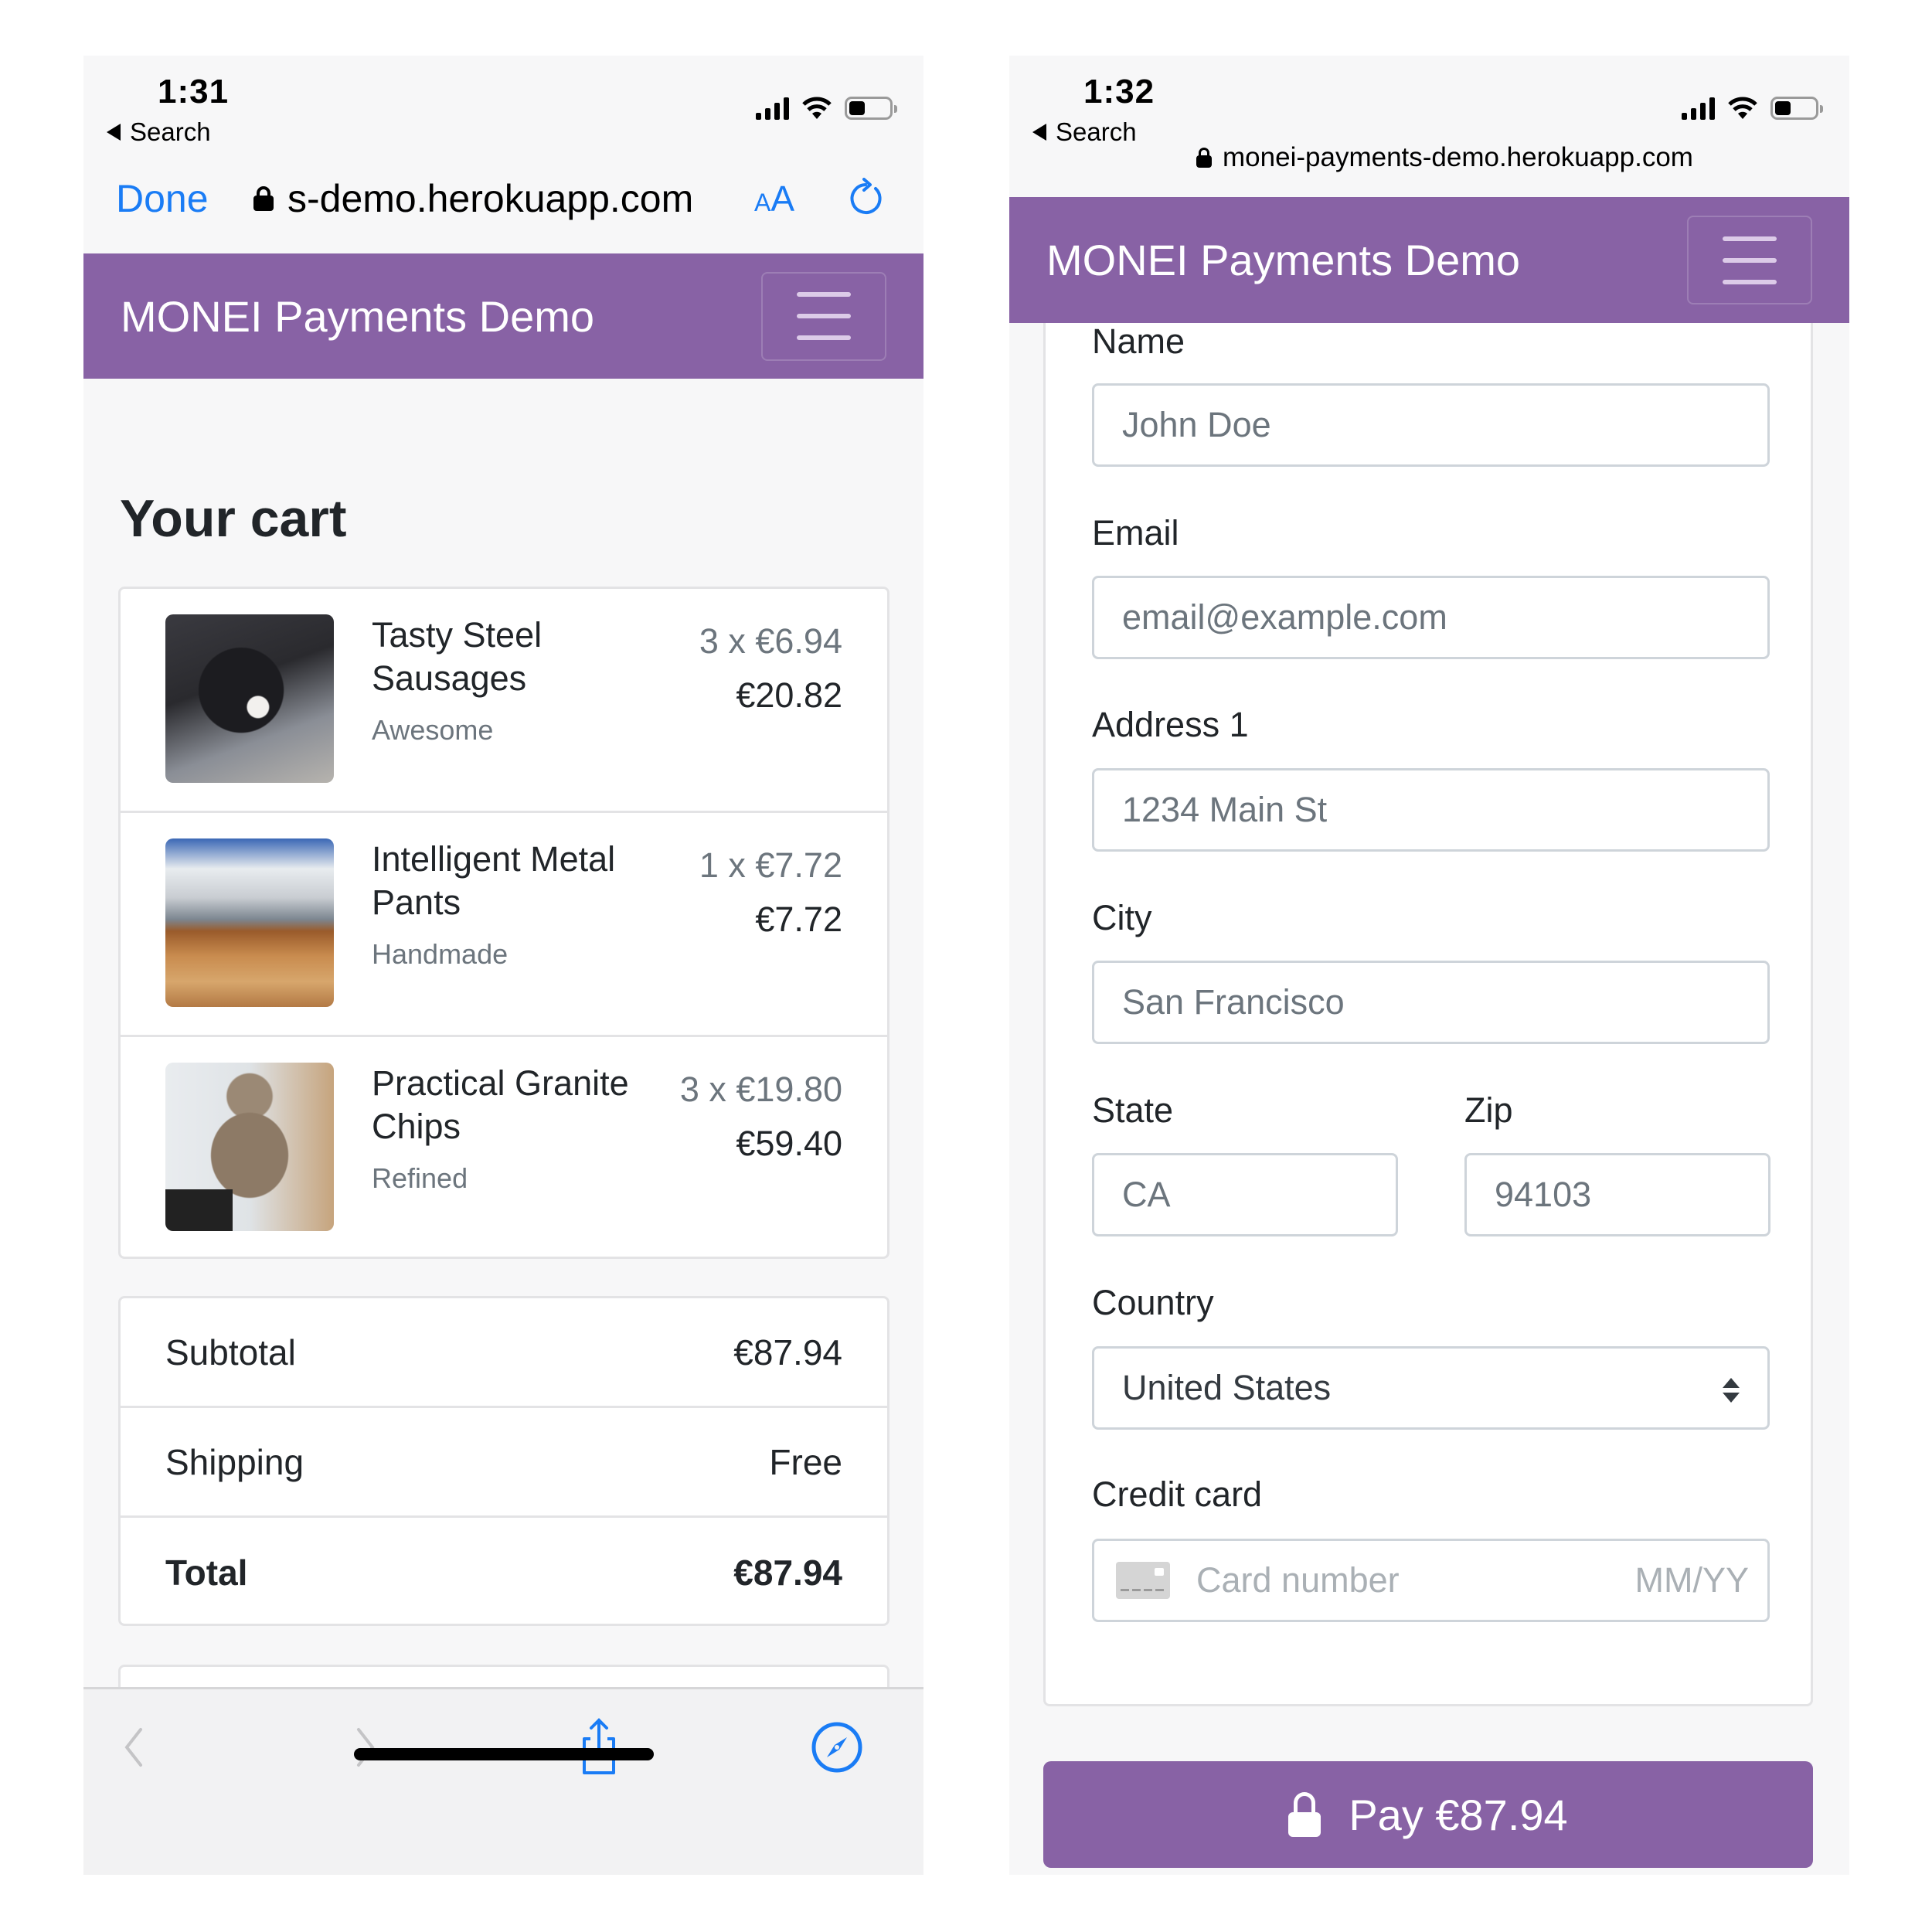 The height and width of the screenshot is (1932, 1932). I want to click on back-label: Search, so click(170, 131).